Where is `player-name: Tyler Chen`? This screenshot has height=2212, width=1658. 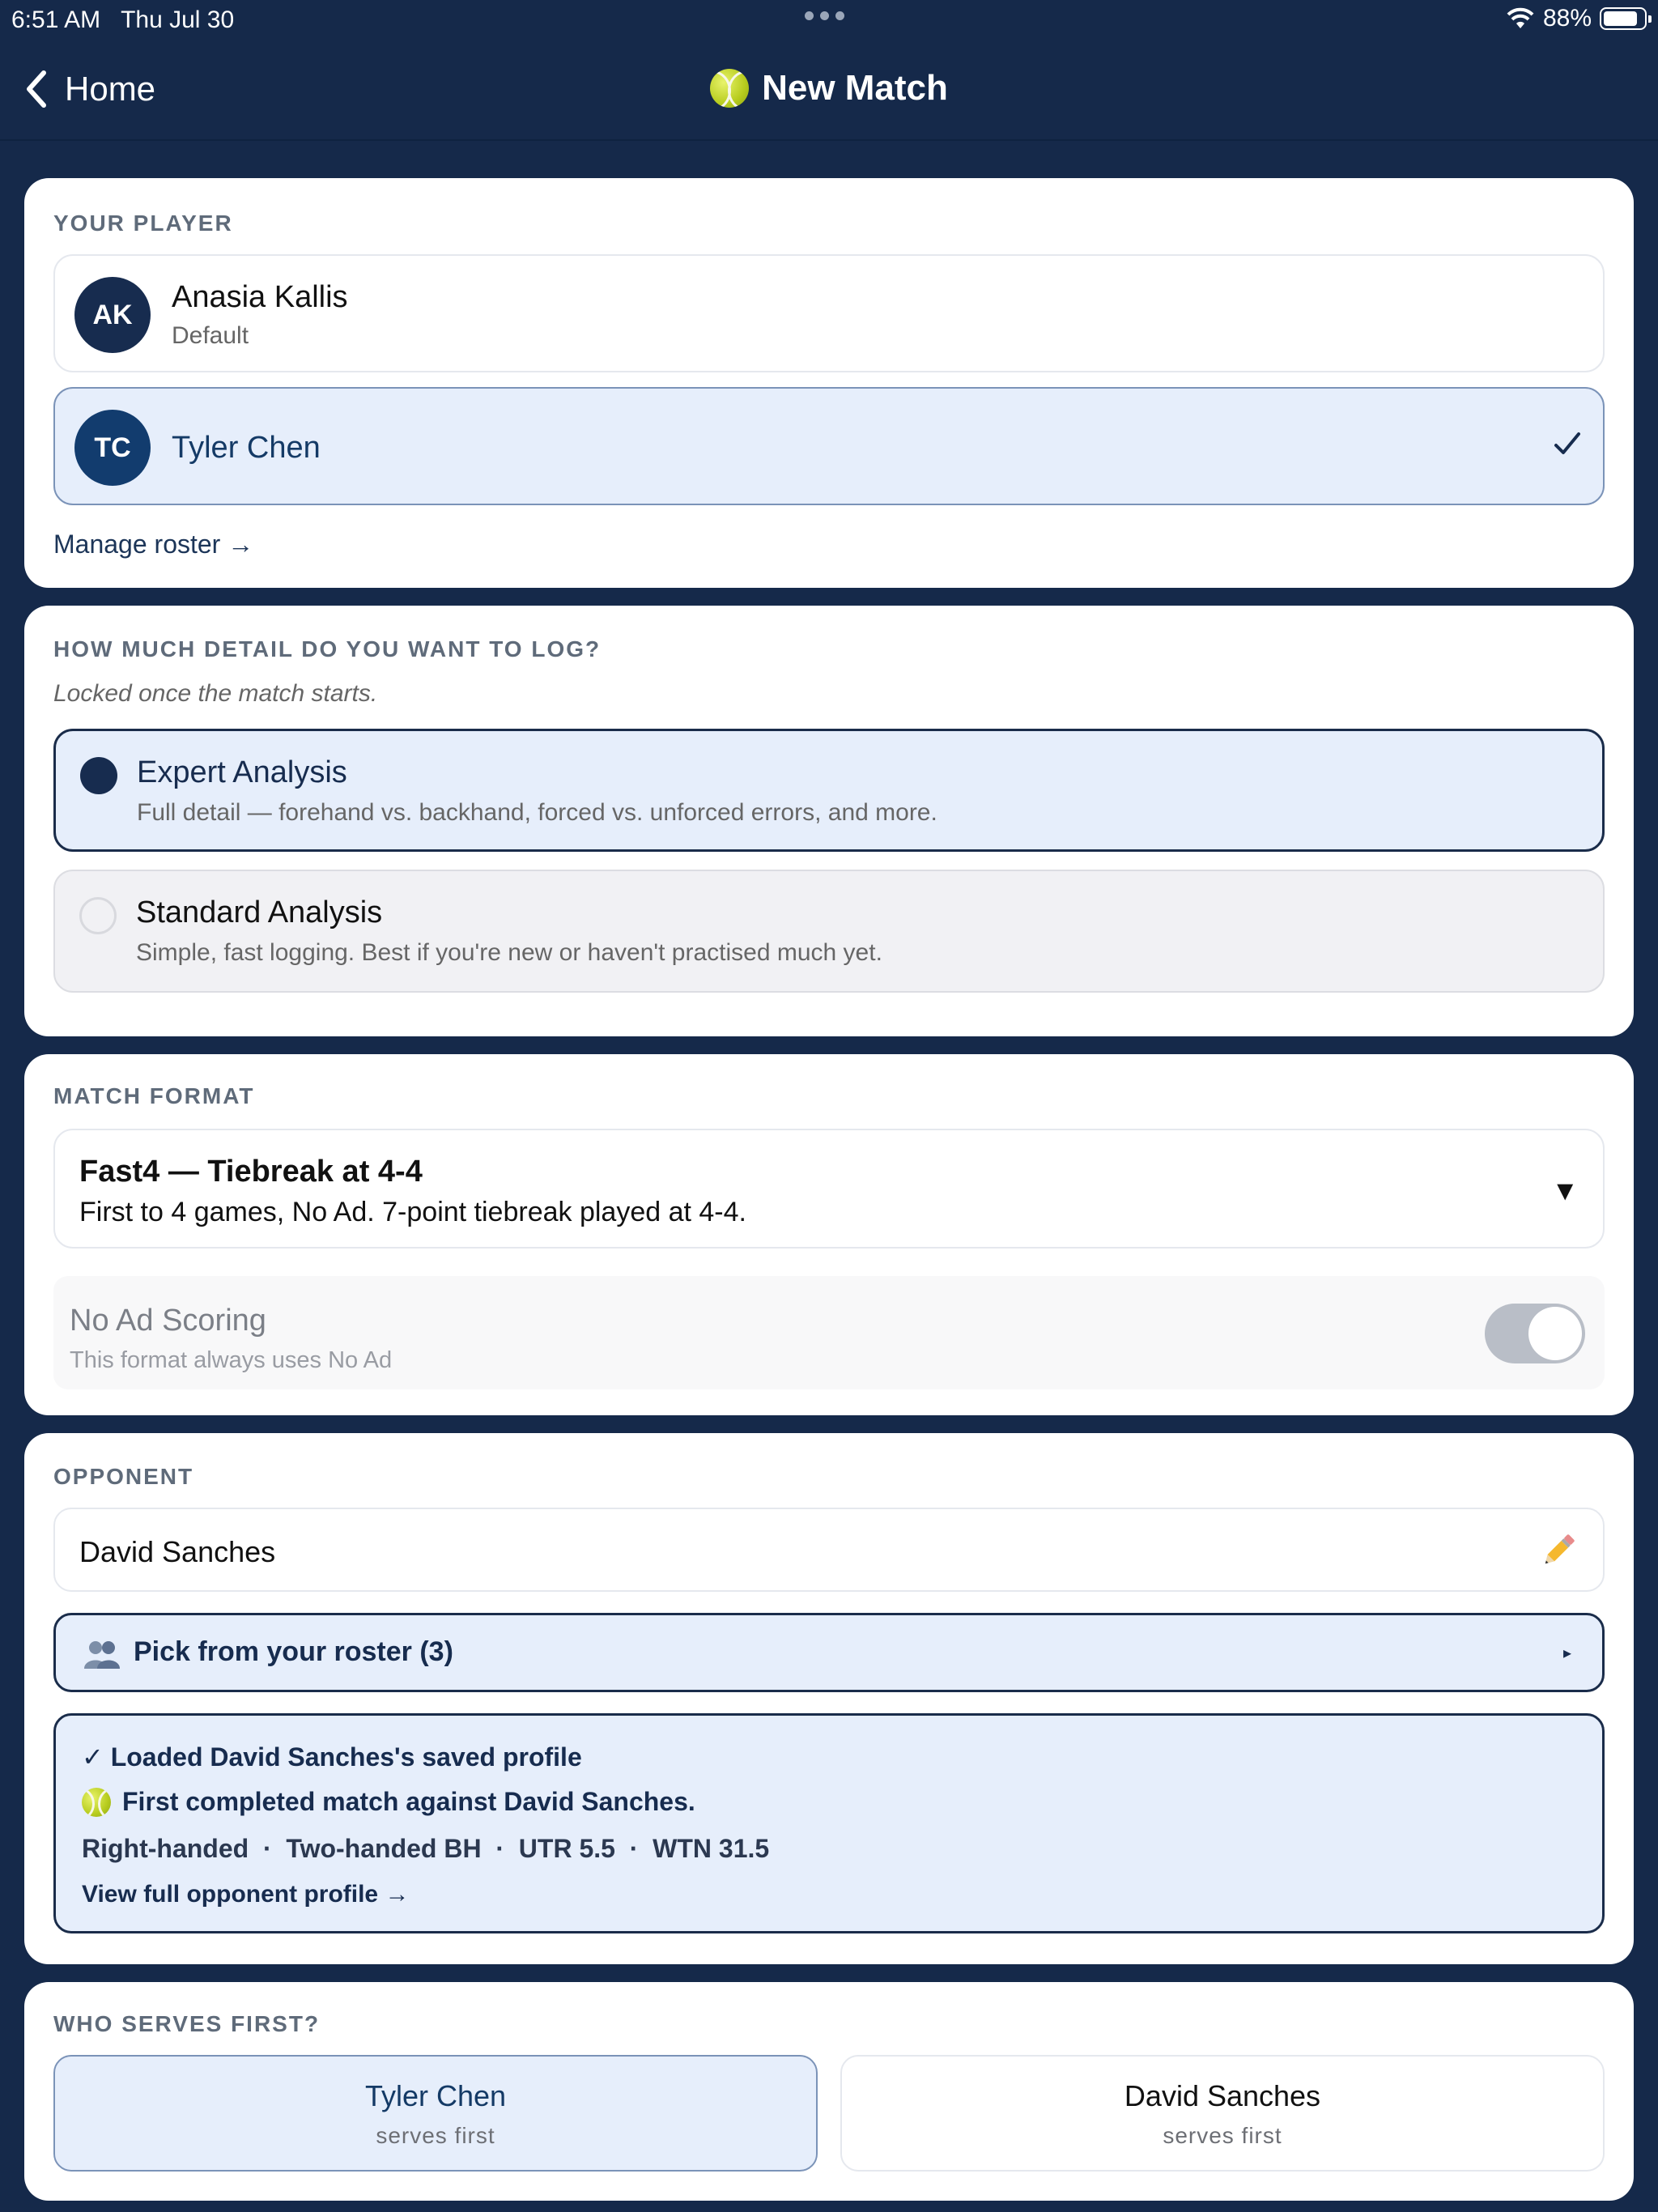
player-name: Tyler Chen is located at coordinates (246, 448).